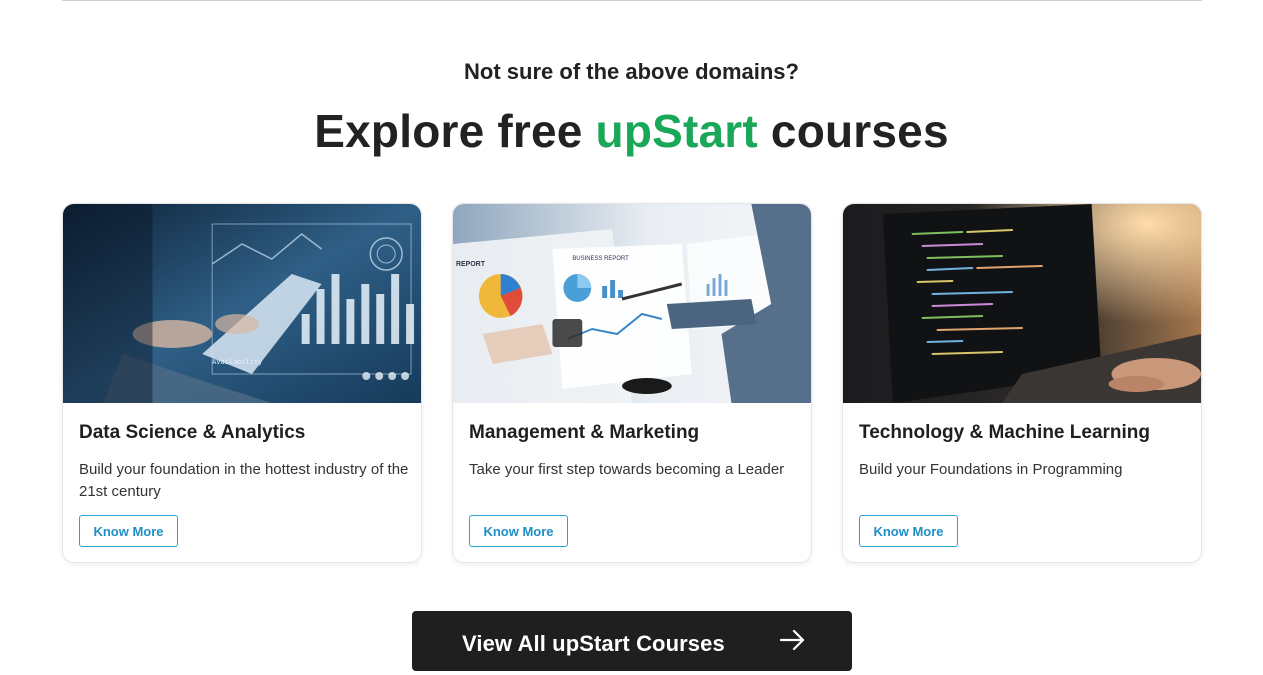 The width and height of the screenshot is (1263, 675). What do you see at coordinates (471, 264) in the screenshot?
I see `report-caption: REPORT` at bounding box center [471, 264].